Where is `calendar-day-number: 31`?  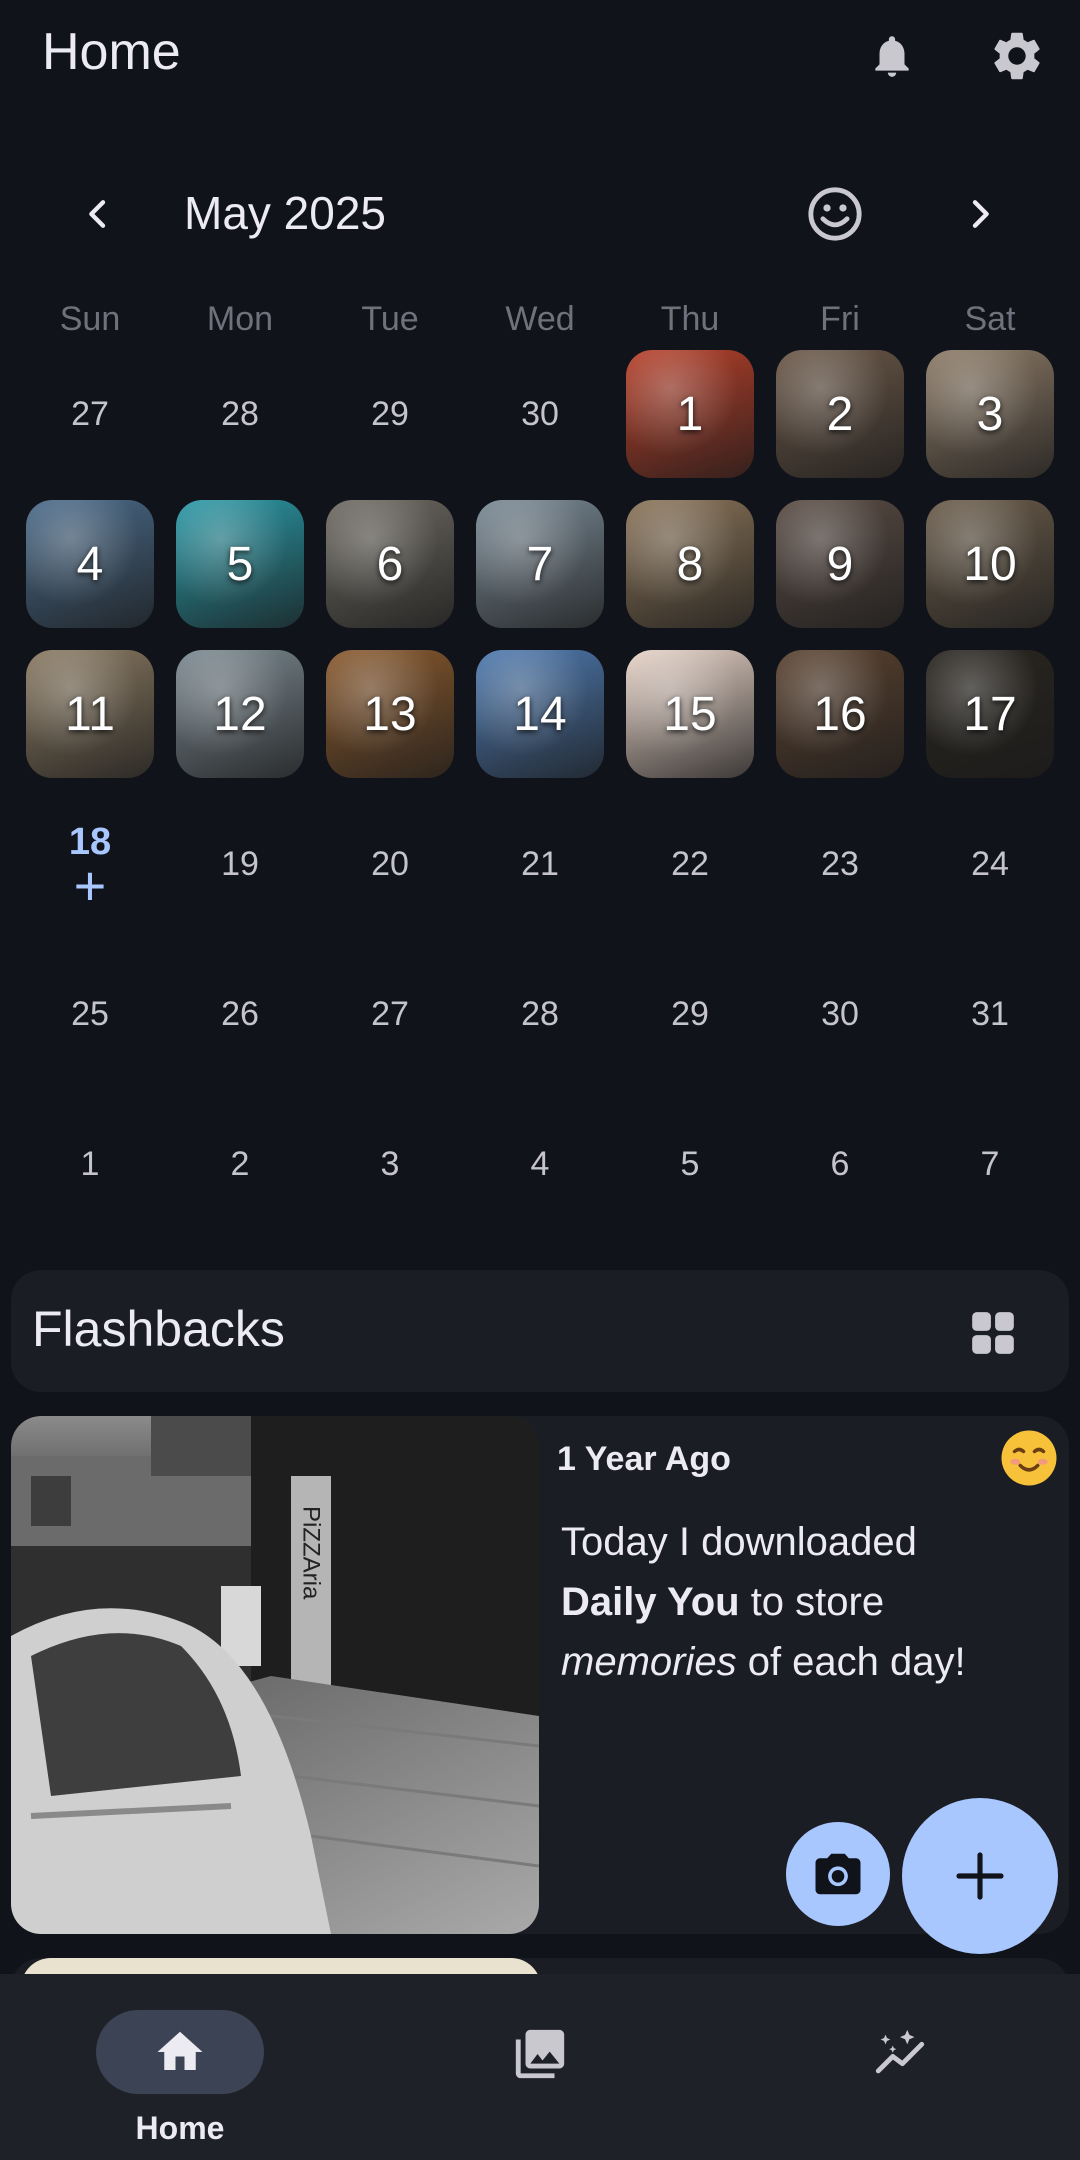
calendar-day-number: 31 is located at coordinates (990, 1013).